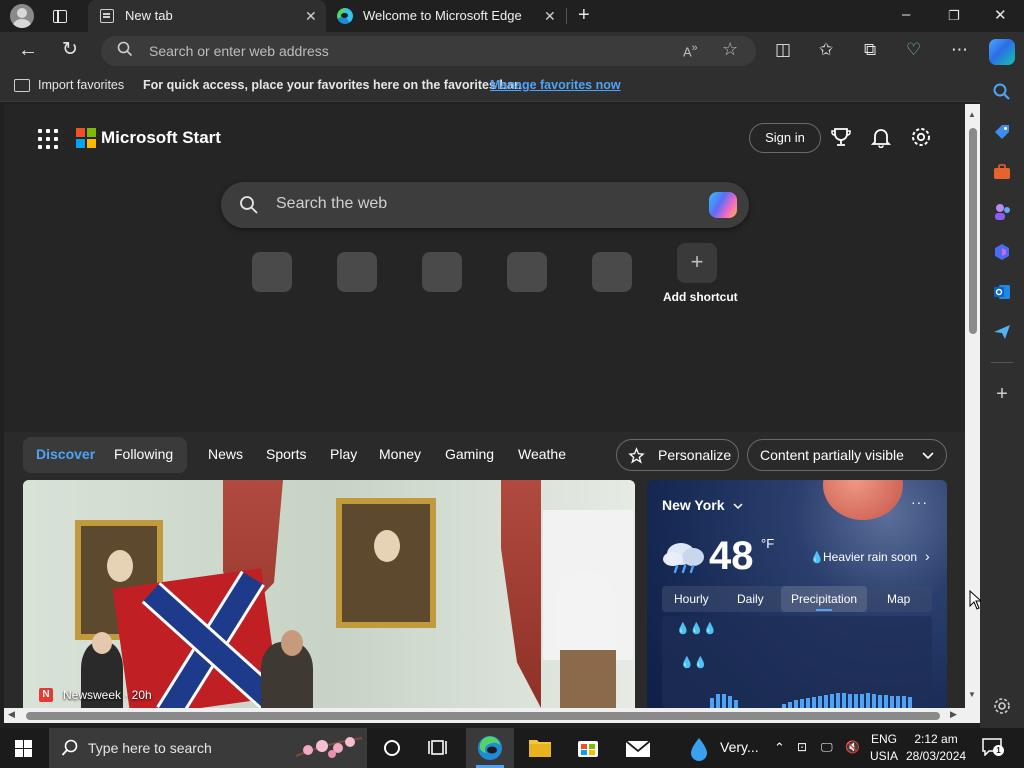 The width and height of the screenshot is (1024, 768). Describe the element at coordinates (584, 15) in the screenshot. I see `new-tab-button: +` at that location.